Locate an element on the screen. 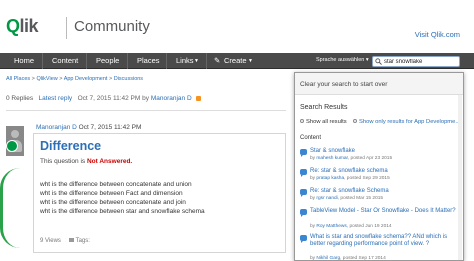  status-prefix: This question is is located at coordinates (63, 161).